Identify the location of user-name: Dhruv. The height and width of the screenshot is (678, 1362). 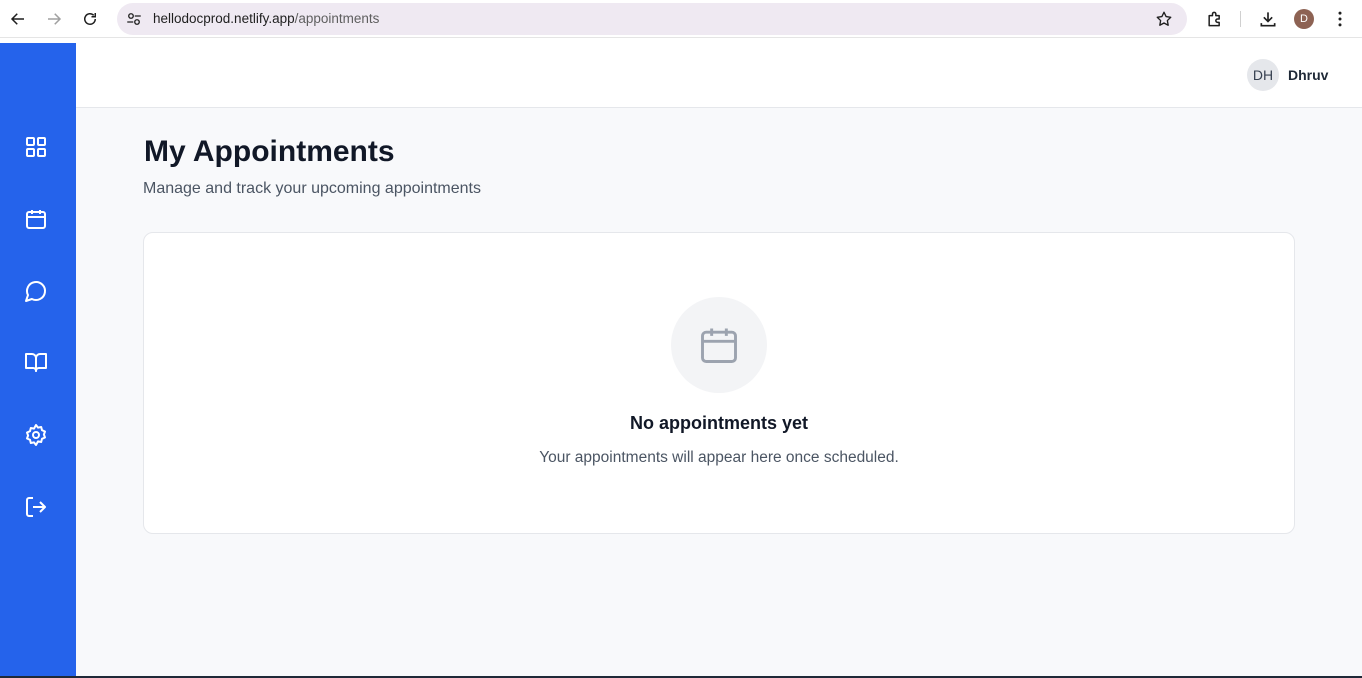
(1308, 75).